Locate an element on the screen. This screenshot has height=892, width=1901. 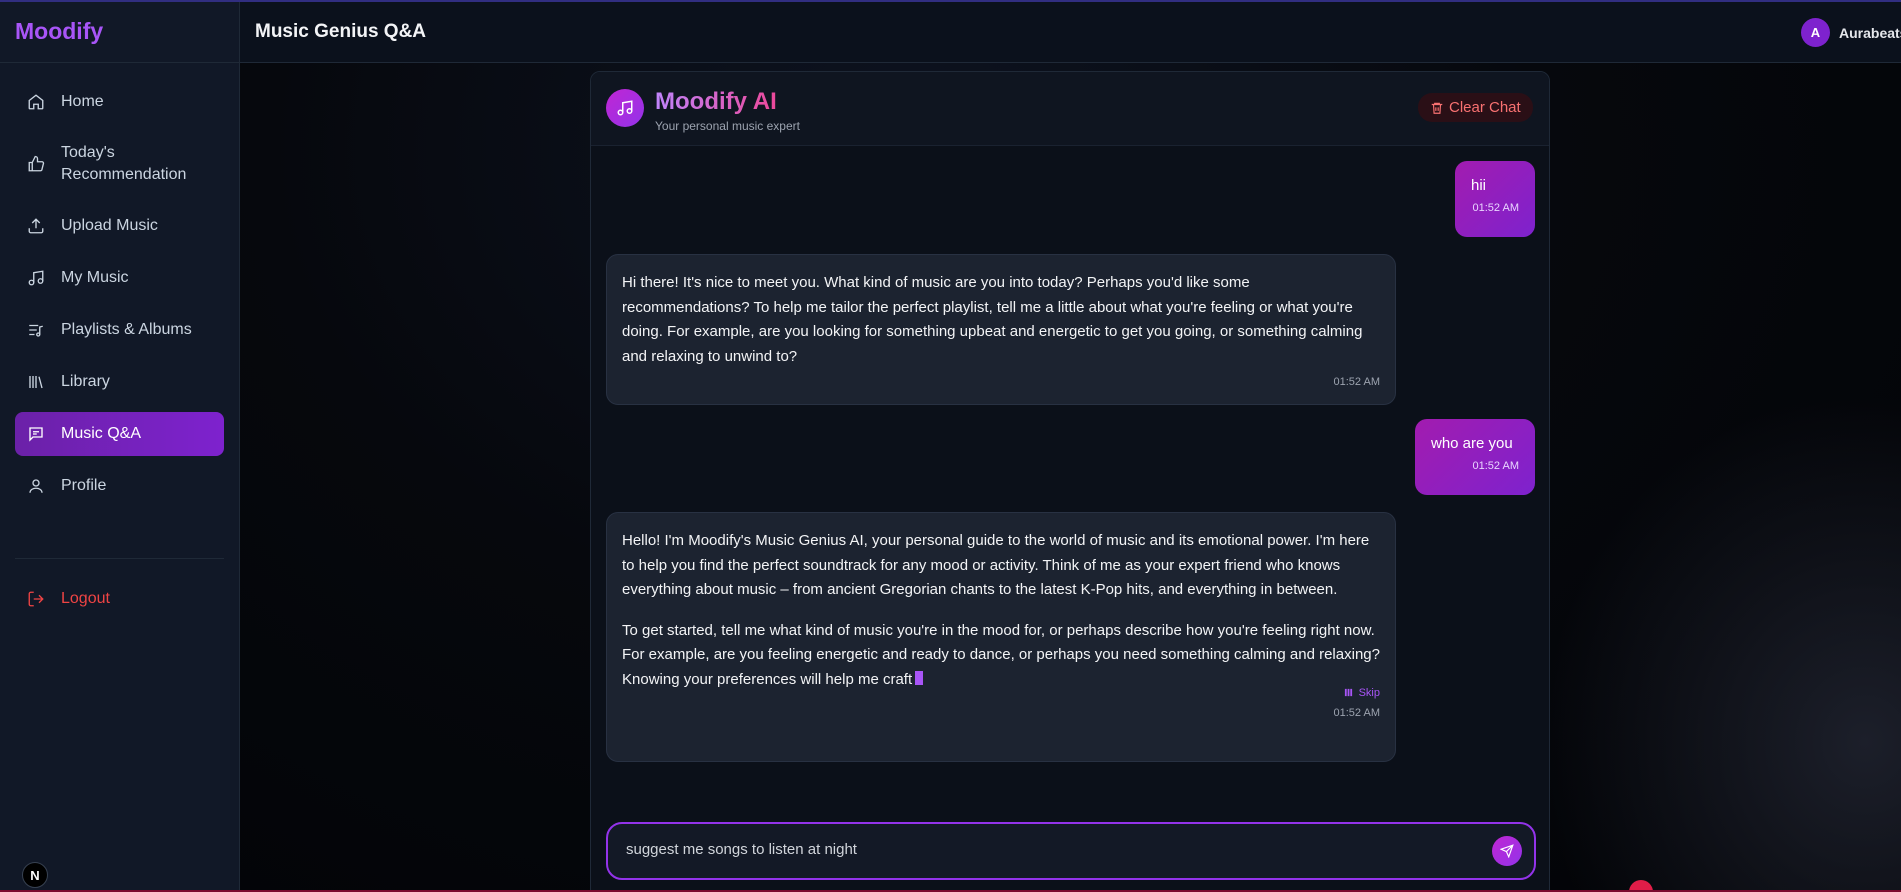
sidebar-item-label: Upload Music is located at coordinates (109, 225).